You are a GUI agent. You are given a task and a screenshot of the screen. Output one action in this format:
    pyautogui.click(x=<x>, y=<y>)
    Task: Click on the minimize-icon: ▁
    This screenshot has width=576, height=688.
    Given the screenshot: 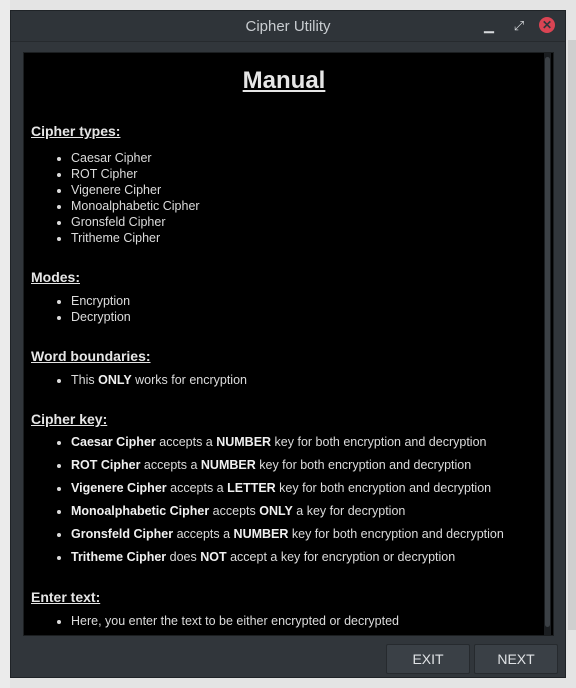 What is the action you would take?
    pyautogui.click(x=489, y=26)
    